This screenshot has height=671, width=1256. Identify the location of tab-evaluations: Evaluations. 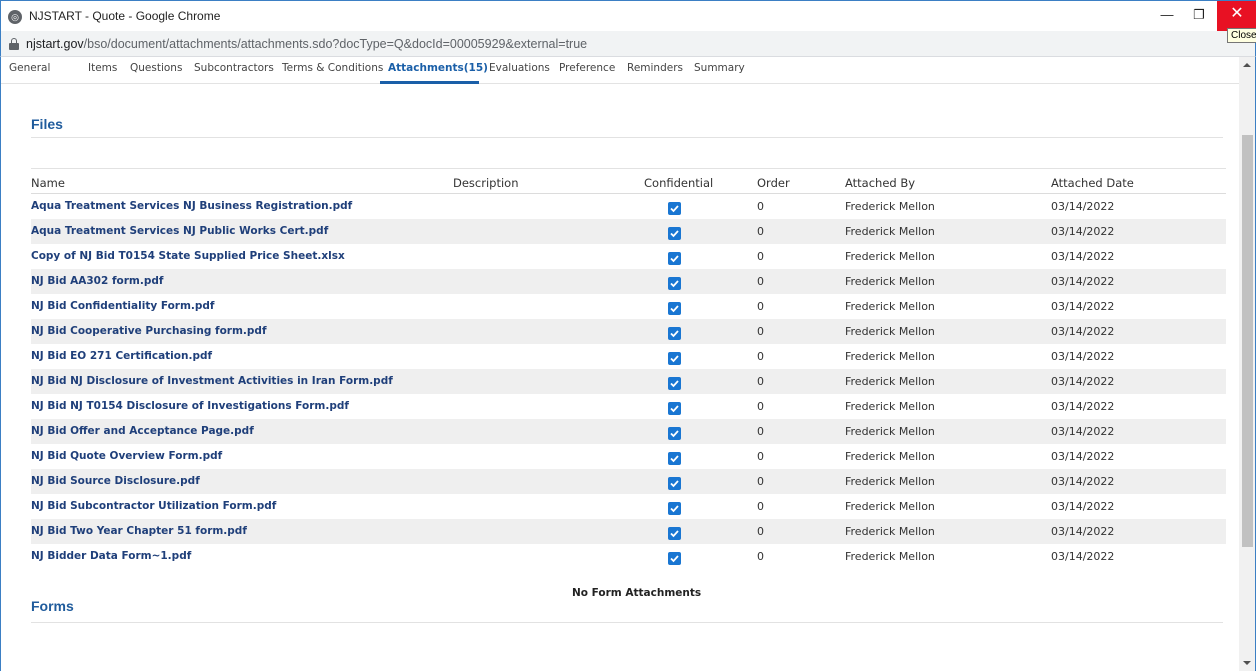
(519, 68).